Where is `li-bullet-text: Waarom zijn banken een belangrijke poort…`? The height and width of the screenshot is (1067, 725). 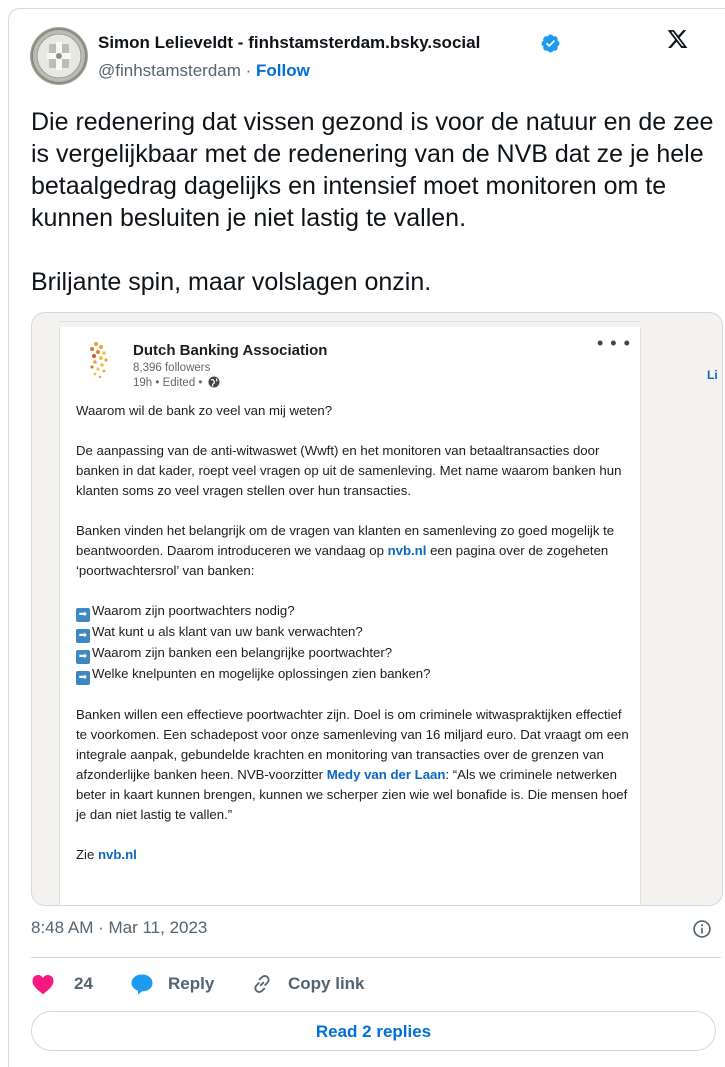
li-bullet-text: Waarom zijn banken een belangrijke poort… is located at coordinates (242, 652).